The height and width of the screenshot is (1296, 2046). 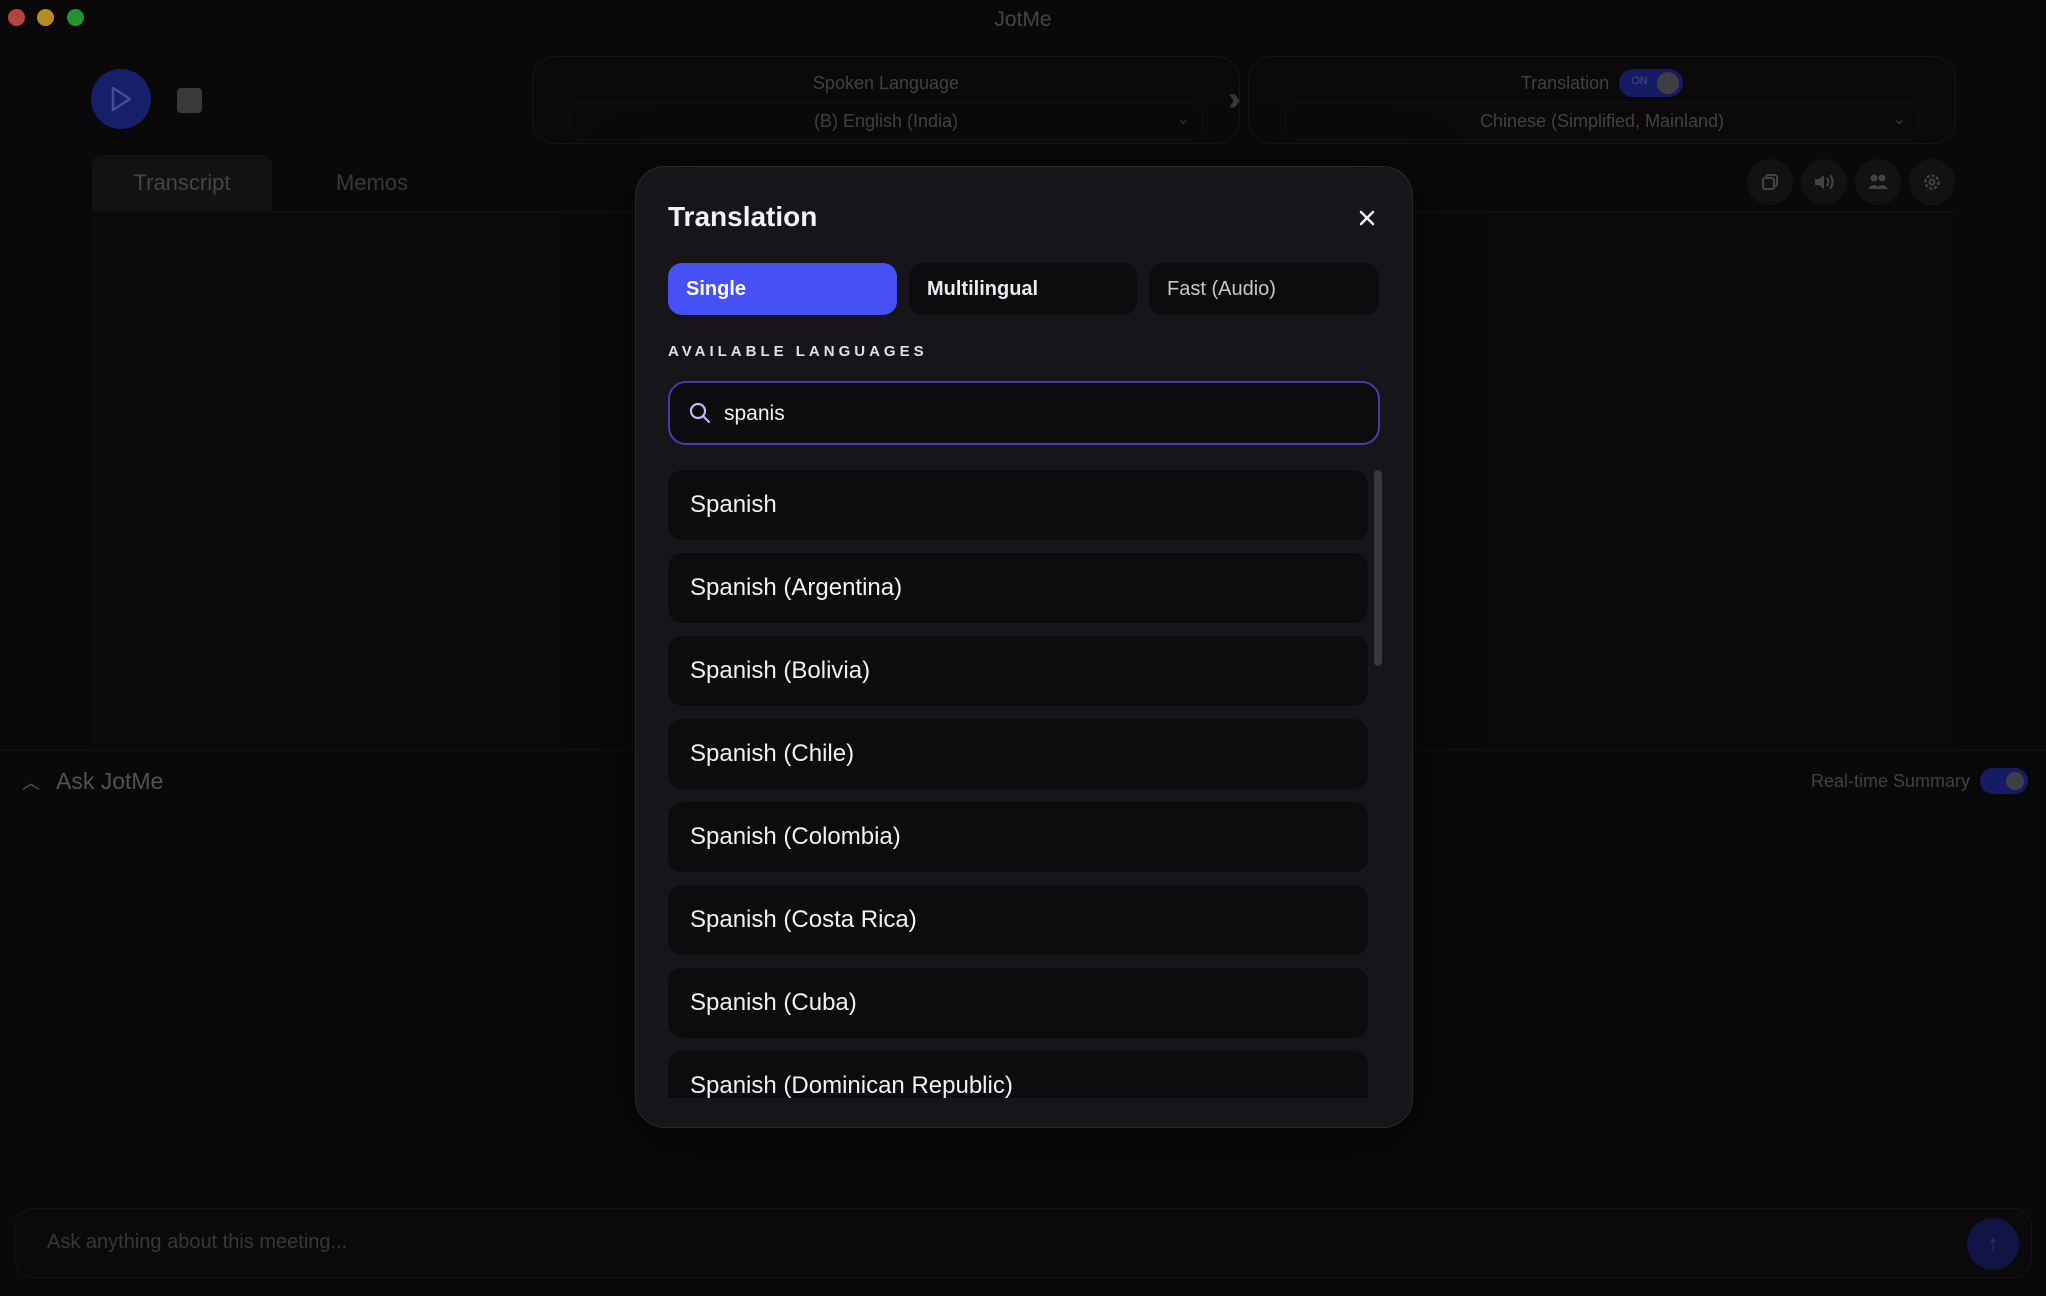 I want to click on language-item: Spanish (Bolivia), so click(x=1018, y=671).